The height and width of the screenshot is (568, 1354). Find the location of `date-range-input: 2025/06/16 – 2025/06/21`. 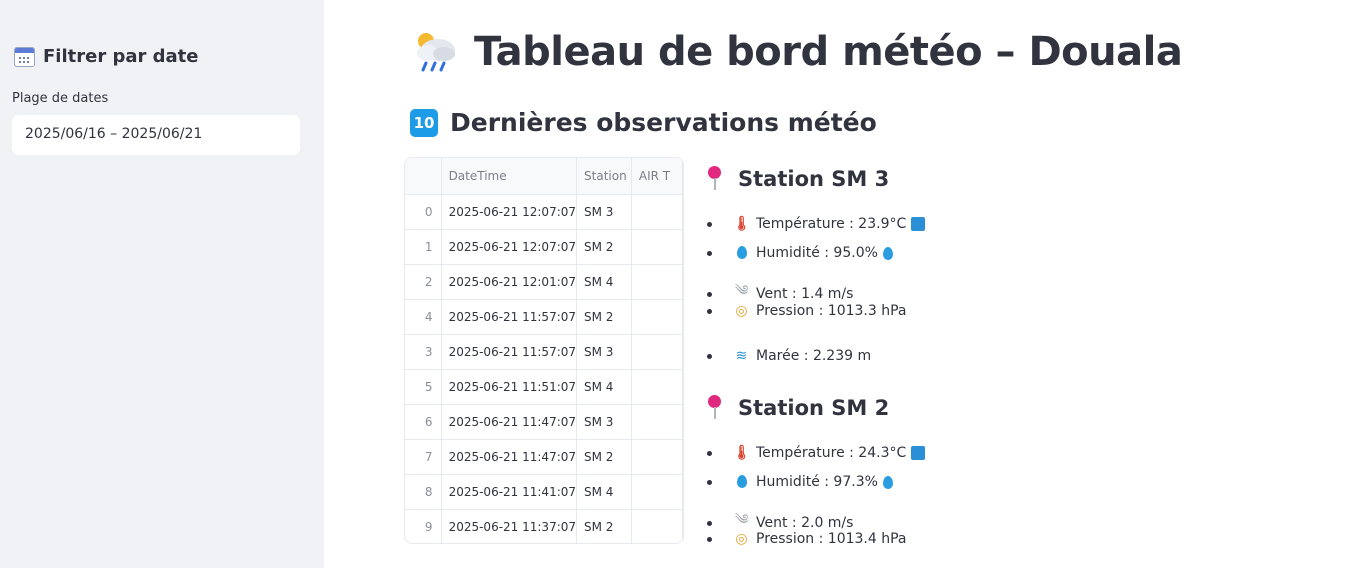

date-range-input: 2025/06/16 – 2025/06/21 is located at coordinates (156, 135).